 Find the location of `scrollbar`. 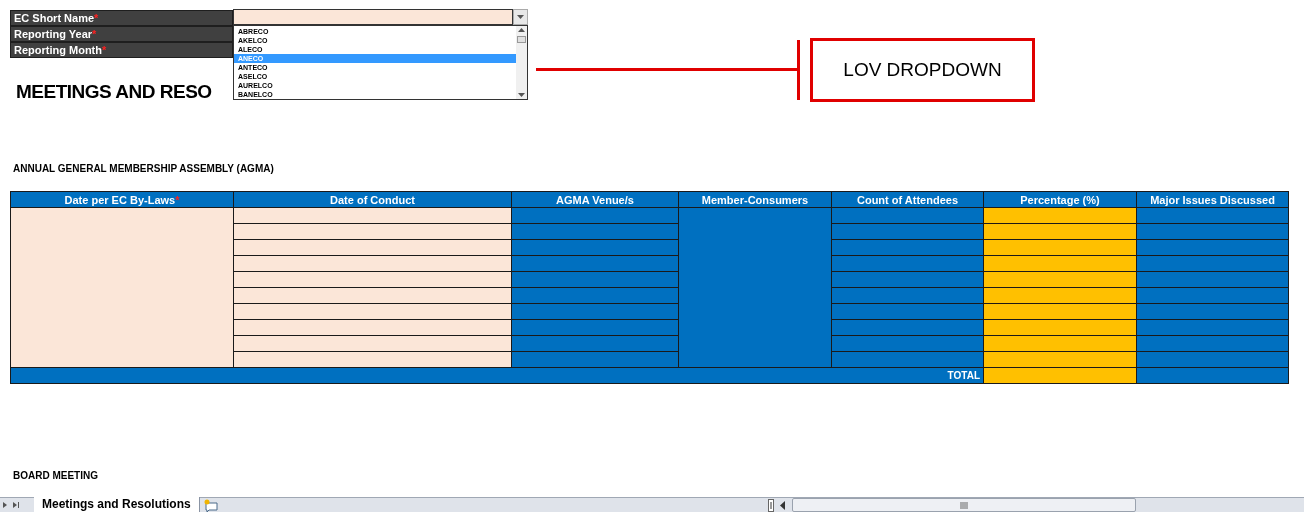

scrollbar is located at coordinates (521, 62).